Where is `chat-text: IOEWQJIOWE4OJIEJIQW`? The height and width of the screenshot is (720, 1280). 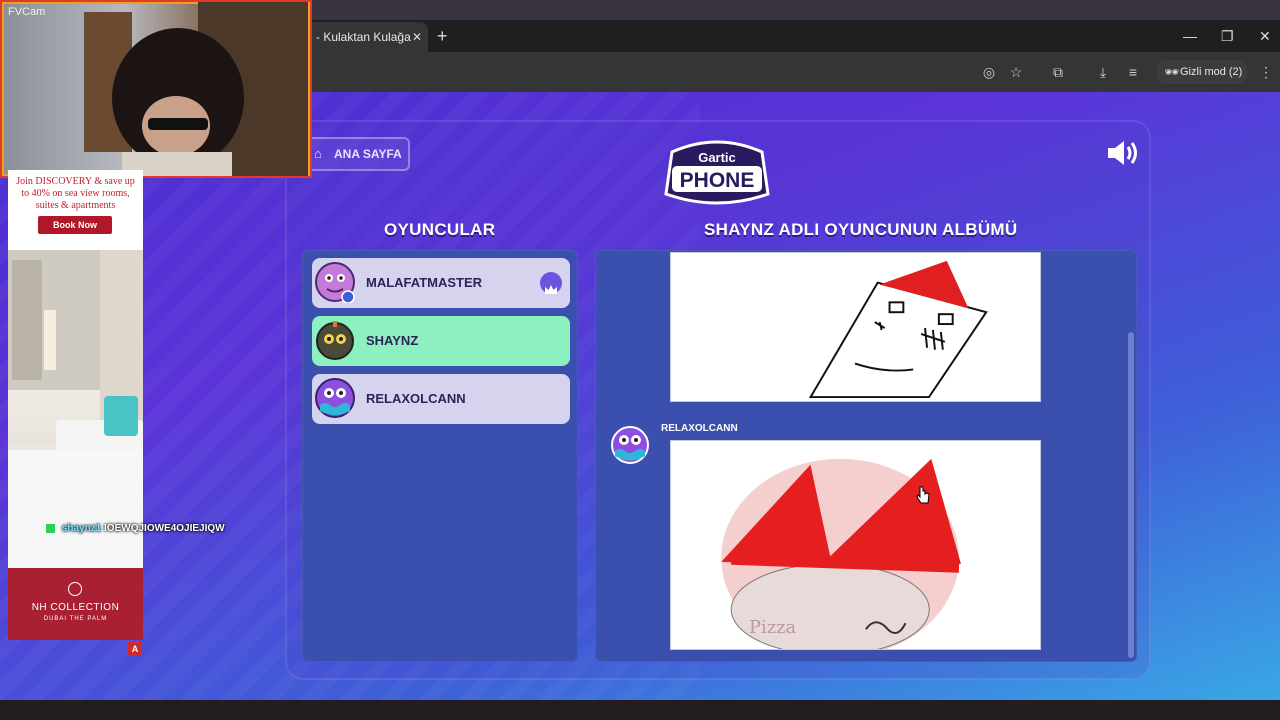
chat-text: IOEWQJIOWE4OJIEJIQW is located at coordinates (164, 528).